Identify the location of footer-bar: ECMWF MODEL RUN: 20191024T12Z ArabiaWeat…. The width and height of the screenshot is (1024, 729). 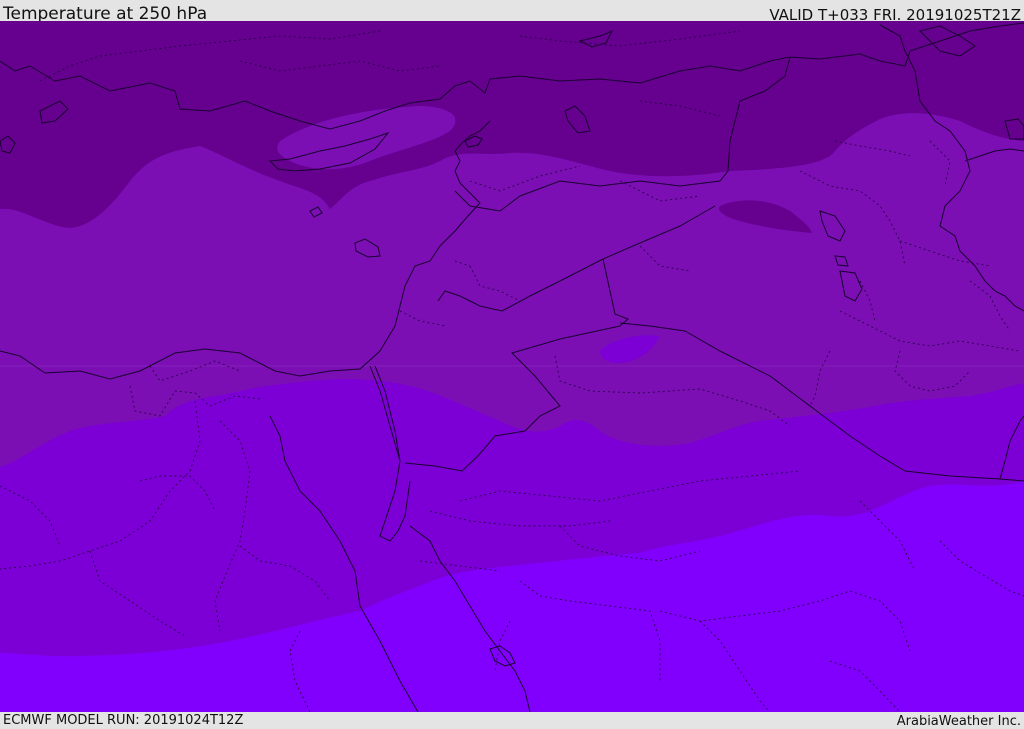
(512, 720).